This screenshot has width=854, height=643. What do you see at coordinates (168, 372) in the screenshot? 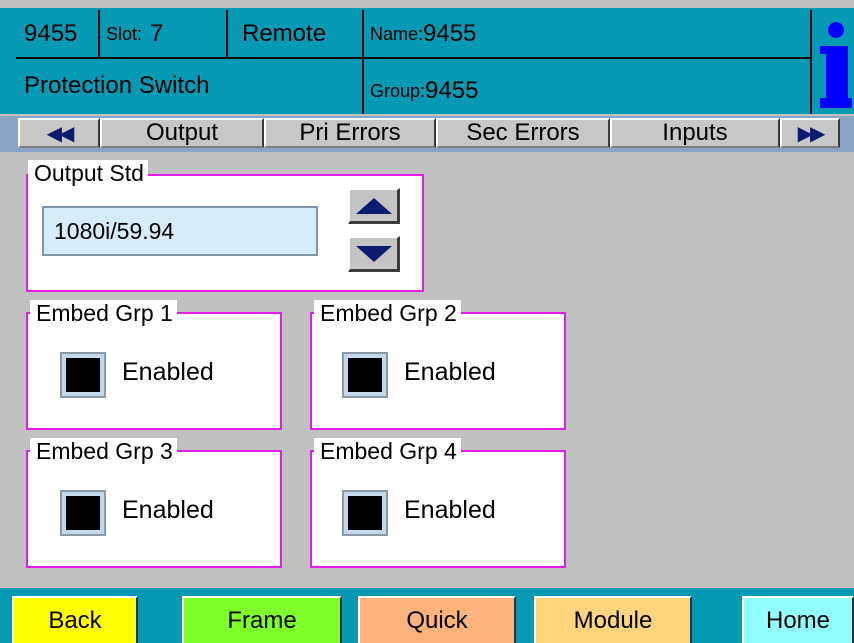
I see `embed-grp-1-enabled-label: Enabled` at bounding box center [168, 372].